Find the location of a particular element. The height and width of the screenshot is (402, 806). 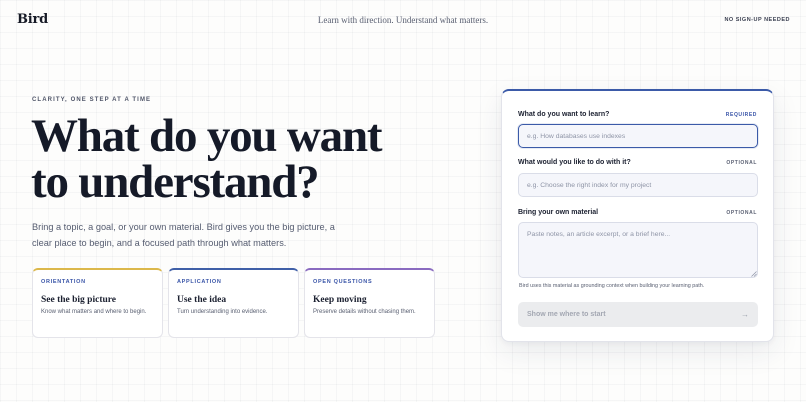

learn-field-label: What do you want to learn? is located at coordinates (564, 114).